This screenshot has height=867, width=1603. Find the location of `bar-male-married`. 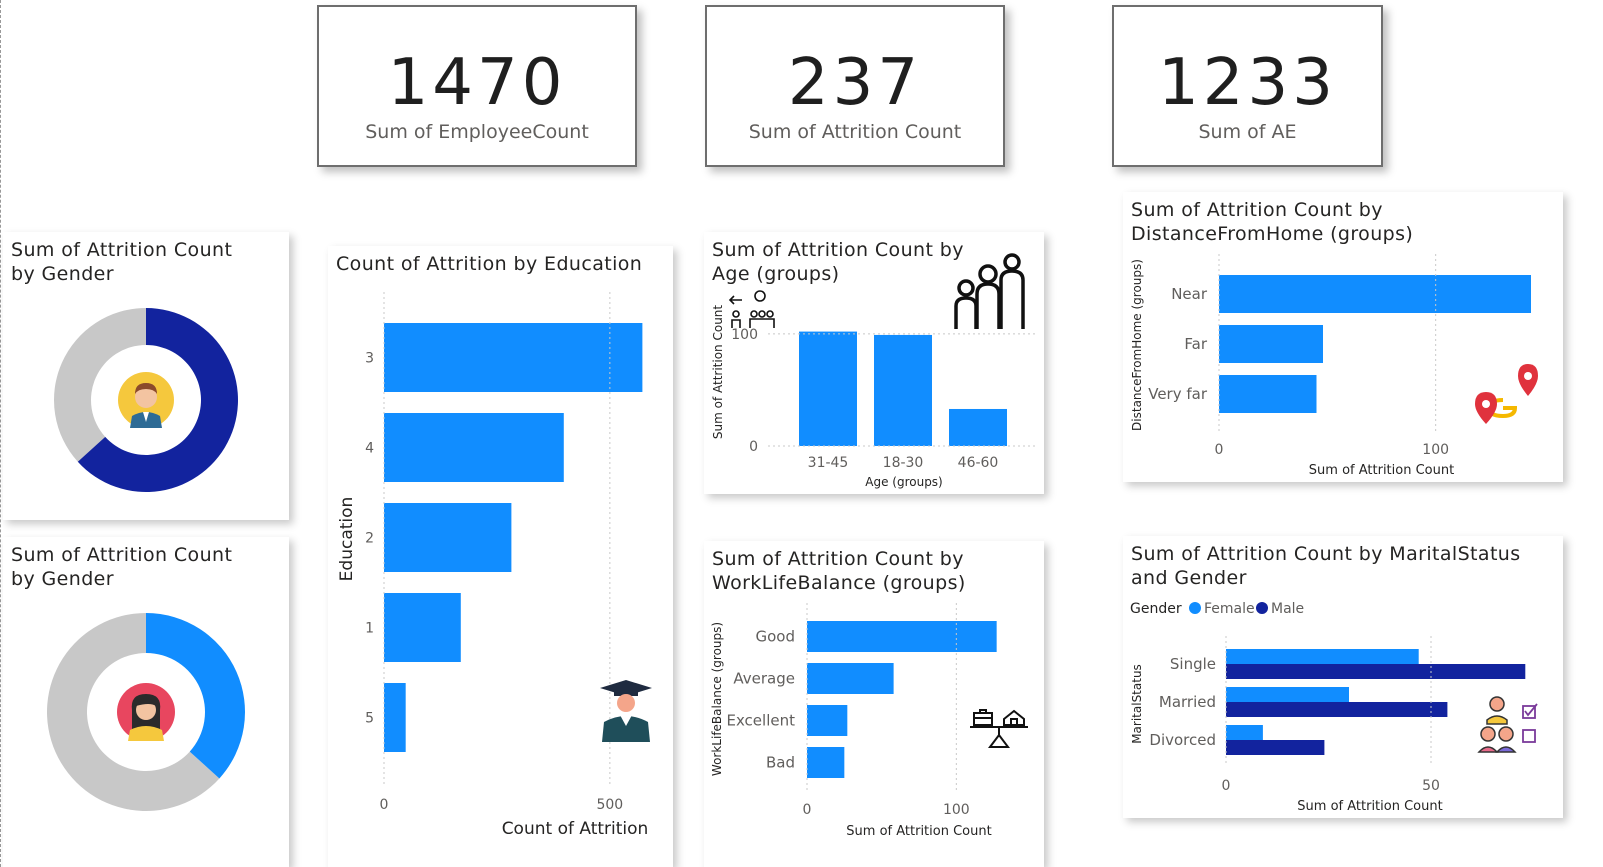

bar-male-married is located at coordinates (1337, 709).